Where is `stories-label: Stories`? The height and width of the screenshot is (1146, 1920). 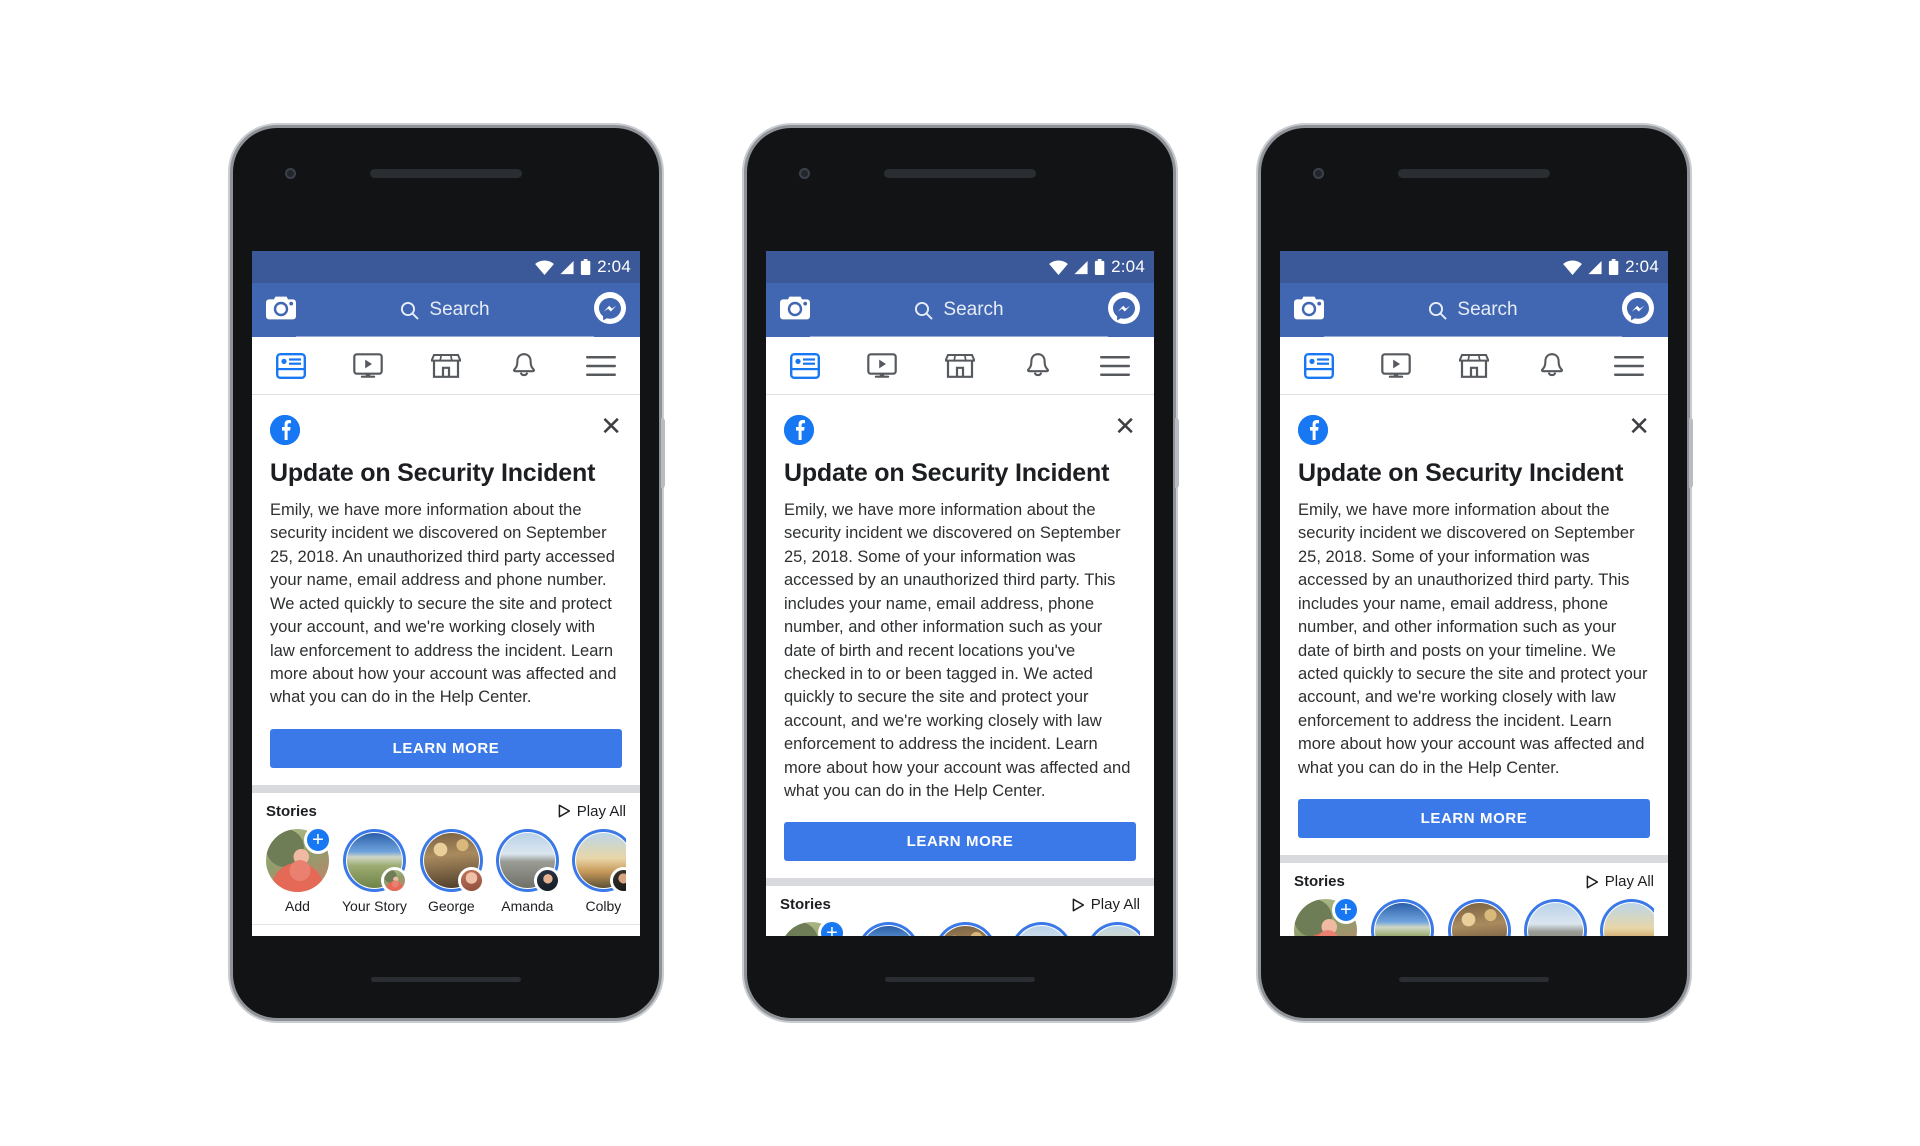 stories-label: Stories is located at coordinates (805, 905).